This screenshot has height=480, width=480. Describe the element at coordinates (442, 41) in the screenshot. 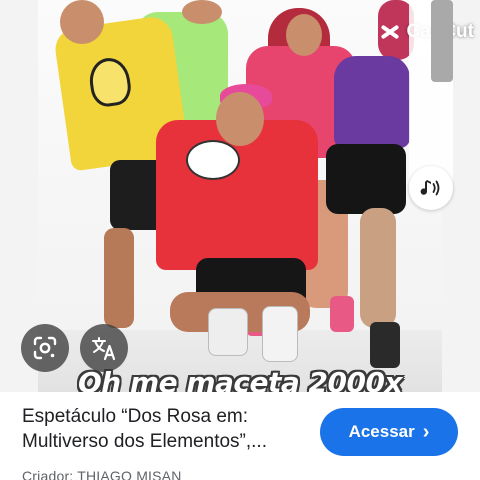

I see `scroll-thumb` at that location.